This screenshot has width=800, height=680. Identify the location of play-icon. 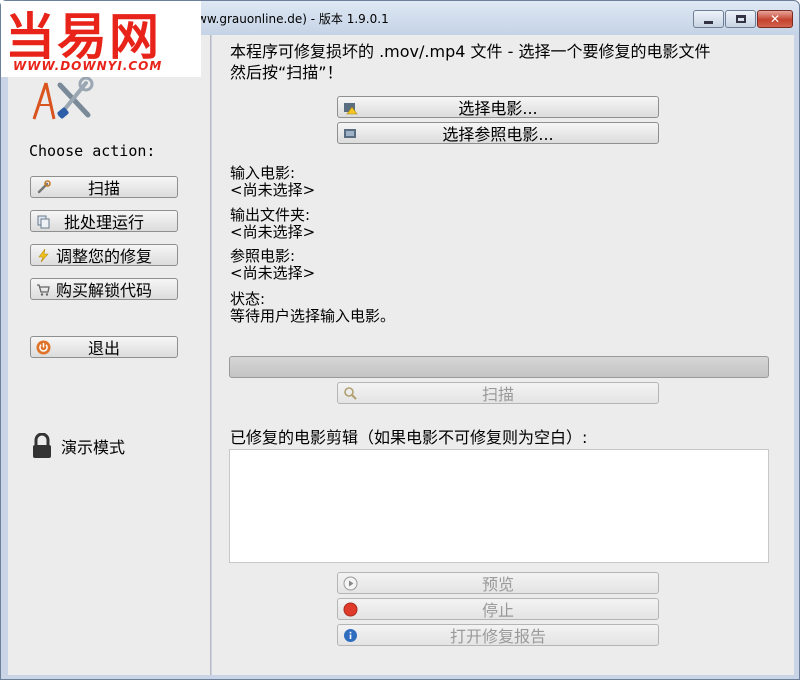
(350, 583).